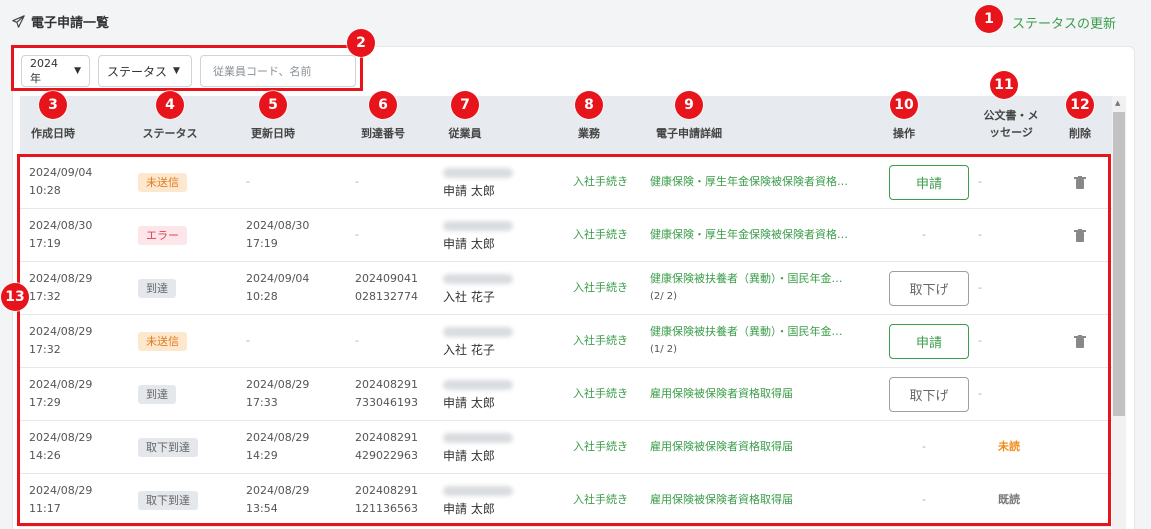 Image resolution: width=1151 pixels, height=529 pixels. What do you see at coordinates (1080, 105) in the screenshot?
I see `callout-marker: 12` at bounding box center [1080, 105].